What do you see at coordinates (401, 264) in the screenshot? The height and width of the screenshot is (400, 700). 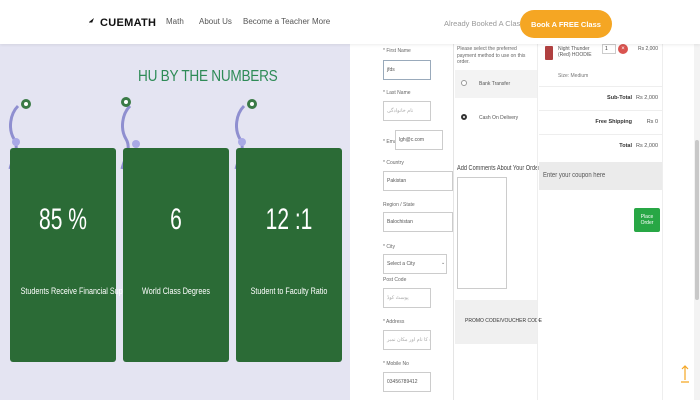 I see `city-select-value: Select a City` at bounding box center [401, 264].